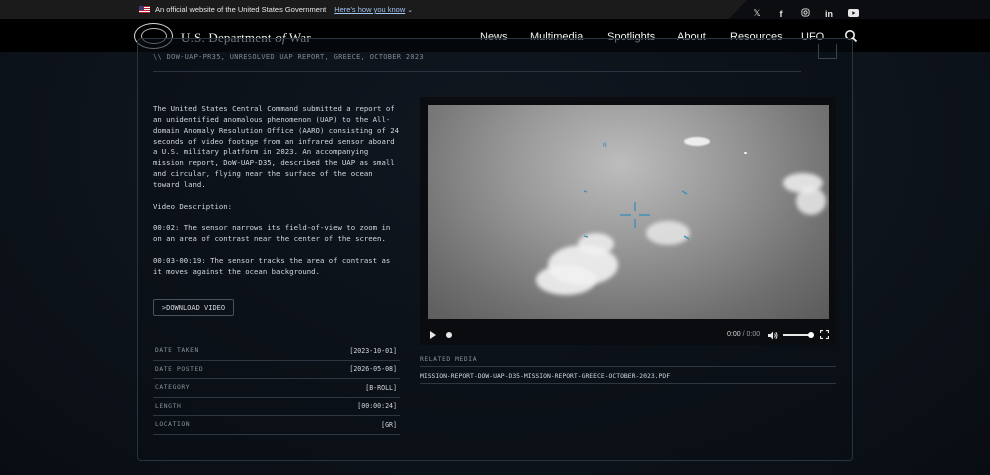 The image size is (990, 475). Describe the element at coordinates (636, 191) in the screenshot. I see `targeting-reticle-icon: N` at that location.